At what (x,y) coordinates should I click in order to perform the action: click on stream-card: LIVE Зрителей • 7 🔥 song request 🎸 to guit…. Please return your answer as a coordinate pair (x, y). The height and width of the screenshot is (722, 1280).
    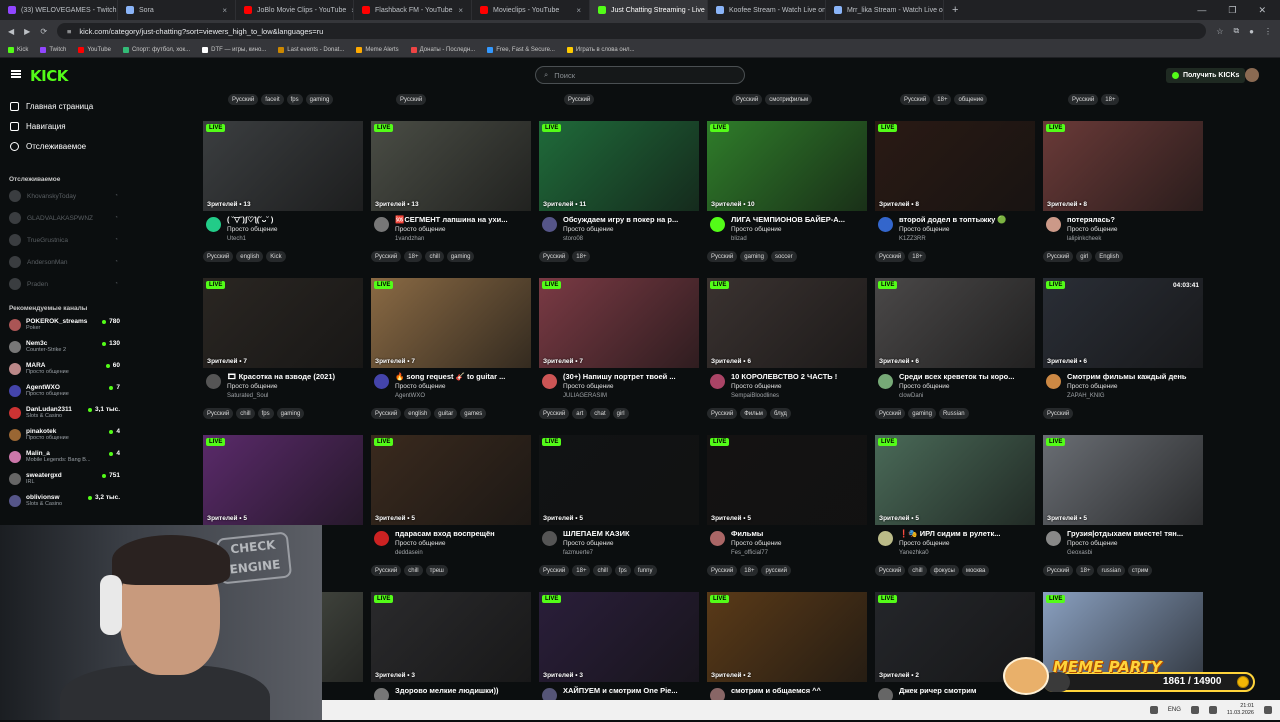
    Looking at the image, I should click on (451, 348).